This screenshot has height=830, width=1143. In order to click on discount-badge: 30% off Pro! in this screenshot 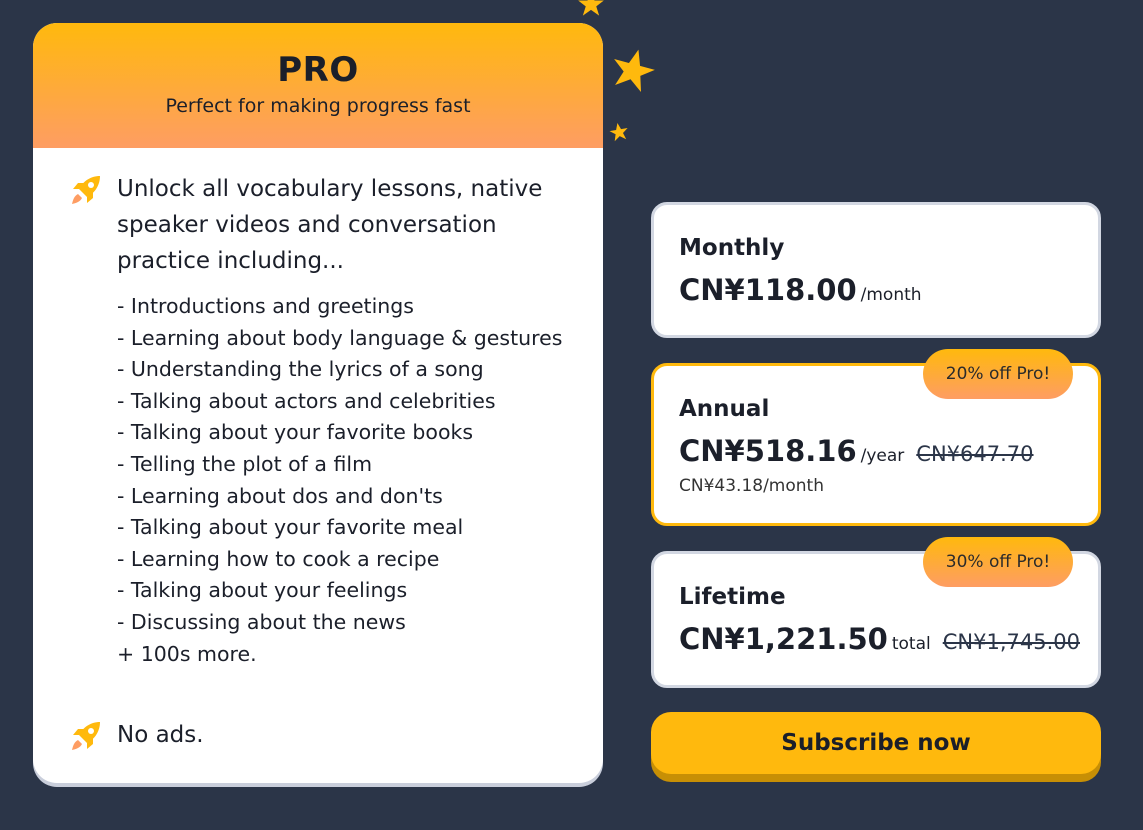, I will do `click(998, 562)`.